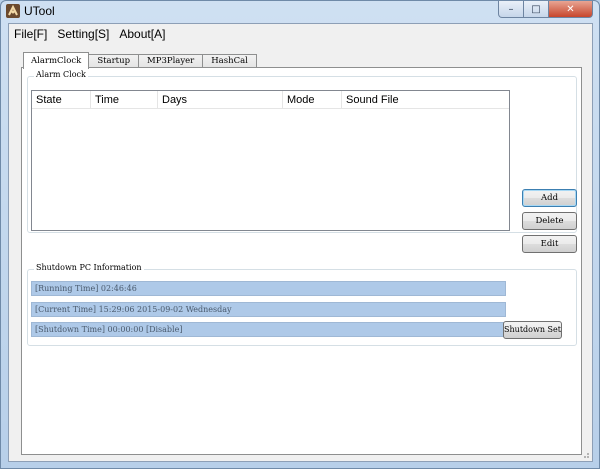 The image size is (600, 469). Describe the element at coordinates (30, 34) in the screenshot. I see `menu-file: File[F]` at that location.